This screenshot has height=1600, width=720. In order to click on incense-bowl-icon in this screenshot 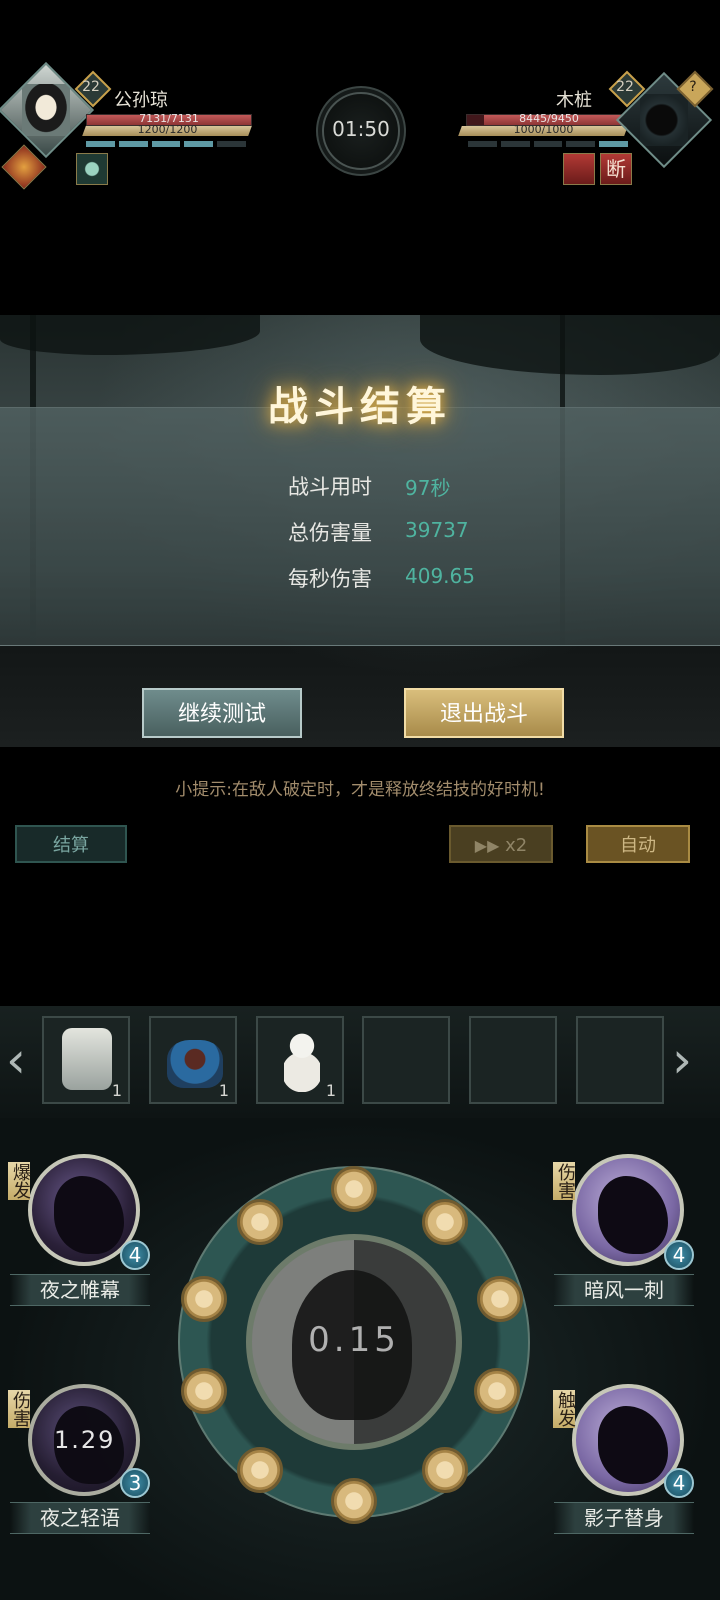, I will do `click(195, 1064)`.